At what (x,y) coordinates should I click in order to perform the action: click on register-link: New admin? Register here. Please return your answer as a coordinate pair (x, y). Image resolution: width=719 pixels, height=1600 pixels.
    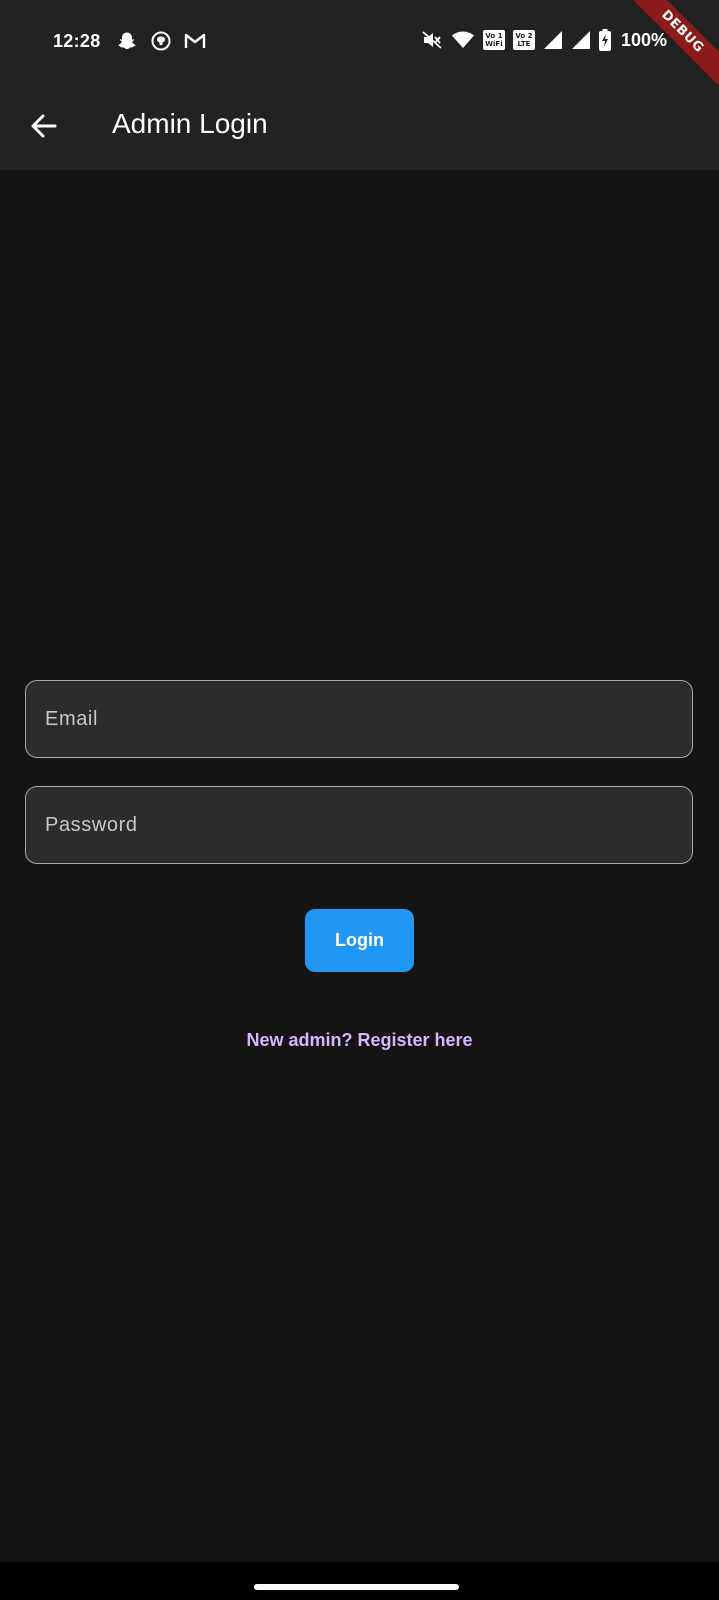
    Looking at the image, I should click on (359, 1040).